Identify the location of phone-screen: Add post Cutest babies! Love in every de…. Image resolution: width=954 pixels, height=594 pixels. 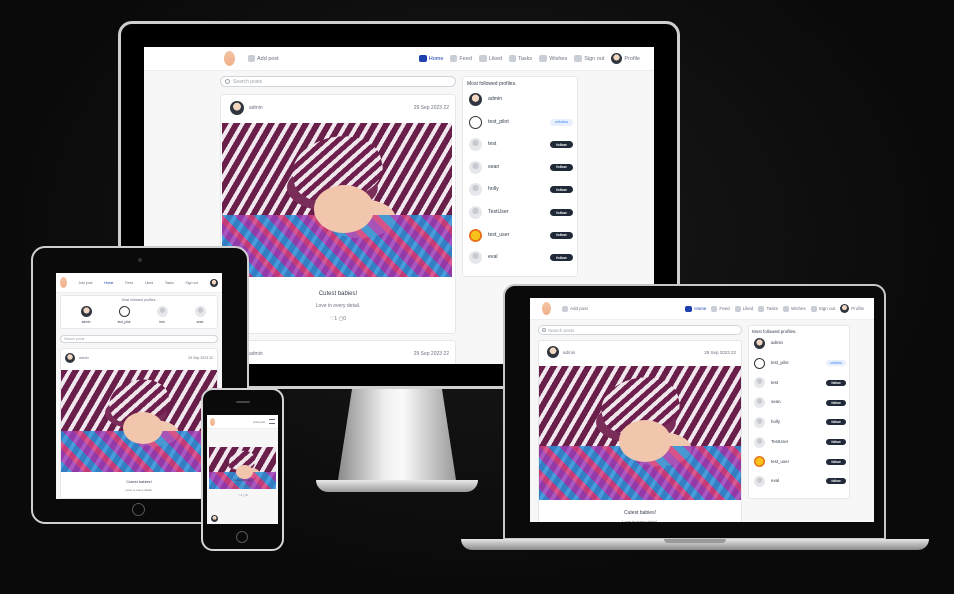
(242, 469).